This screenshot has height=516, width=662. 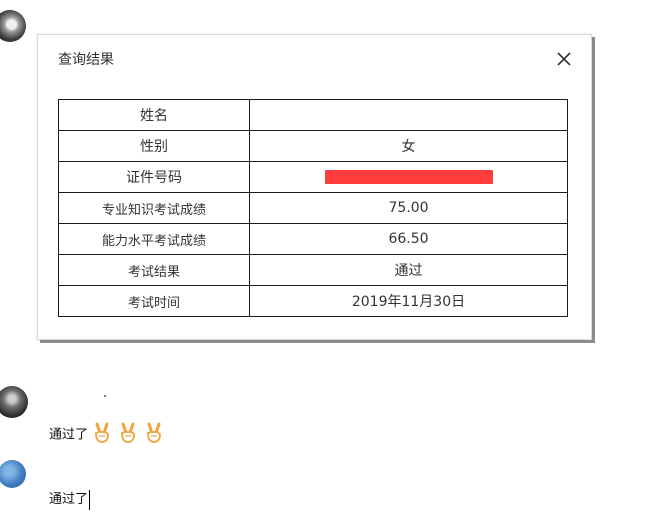 What do you see at coordinates (408, 270) in the screenshot?
I see `row-value-exam-result: 通过` at bounding box center [408, 270].